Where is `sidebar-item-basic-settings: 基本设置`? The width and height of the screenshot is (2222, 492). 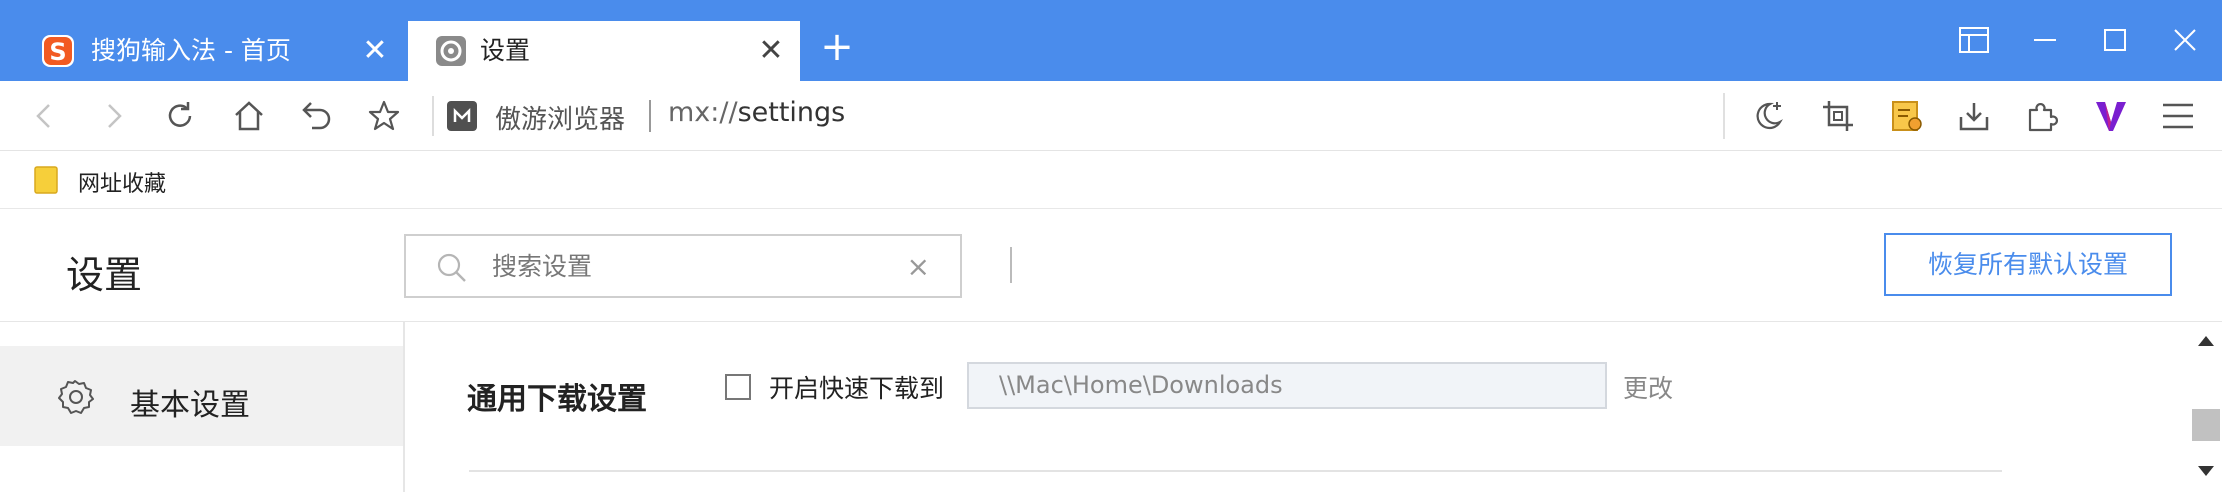
sidebar-item-basic-settings: 基本设置 is located at coordinates (201, 396).